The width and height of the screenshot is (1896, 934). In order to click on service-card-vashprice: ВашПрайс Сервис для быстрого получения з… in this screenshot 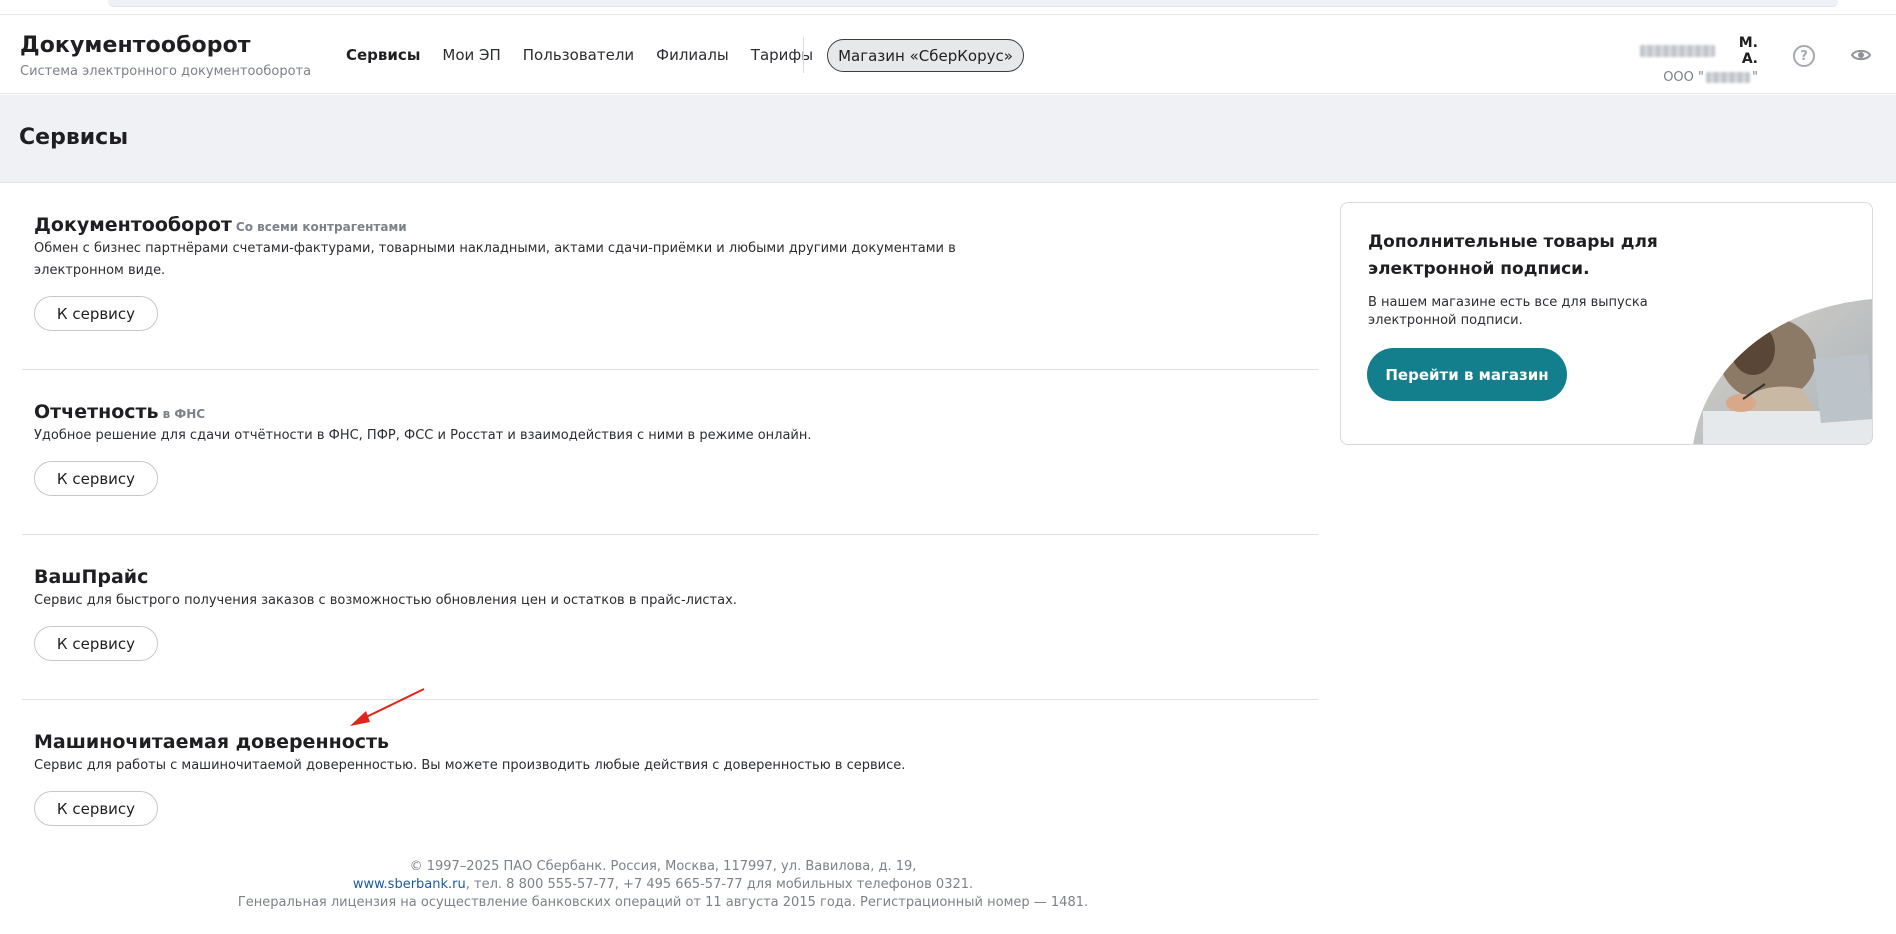, I will do `click(670, 617)`.